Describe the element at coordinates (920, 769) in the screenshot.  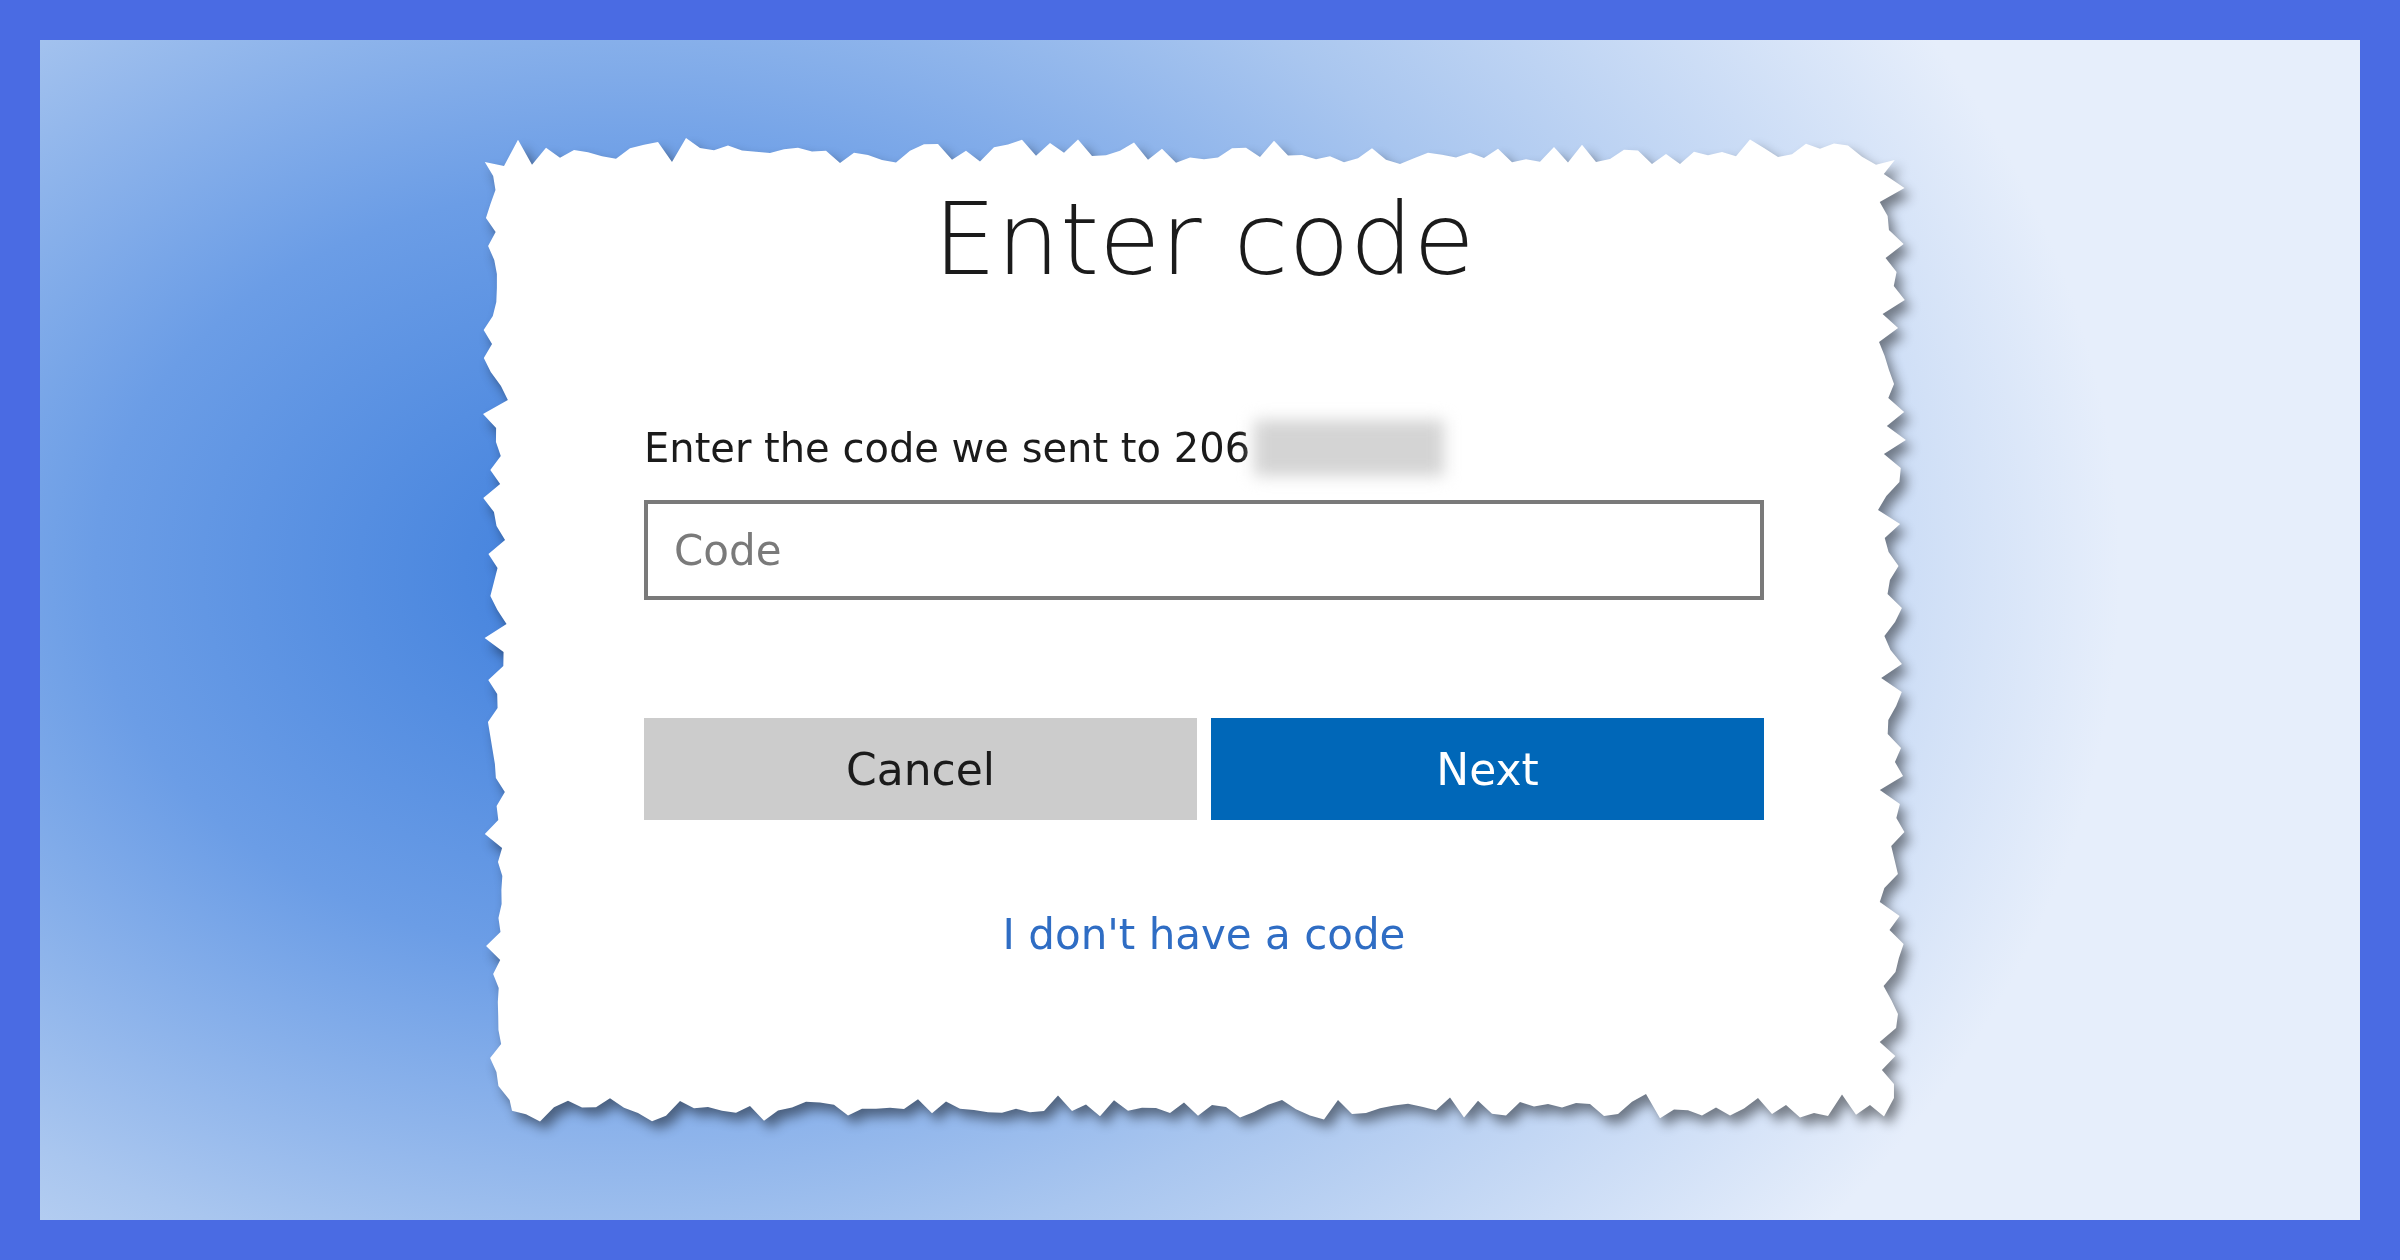
I see `cancel-button: Cancel` at that location.